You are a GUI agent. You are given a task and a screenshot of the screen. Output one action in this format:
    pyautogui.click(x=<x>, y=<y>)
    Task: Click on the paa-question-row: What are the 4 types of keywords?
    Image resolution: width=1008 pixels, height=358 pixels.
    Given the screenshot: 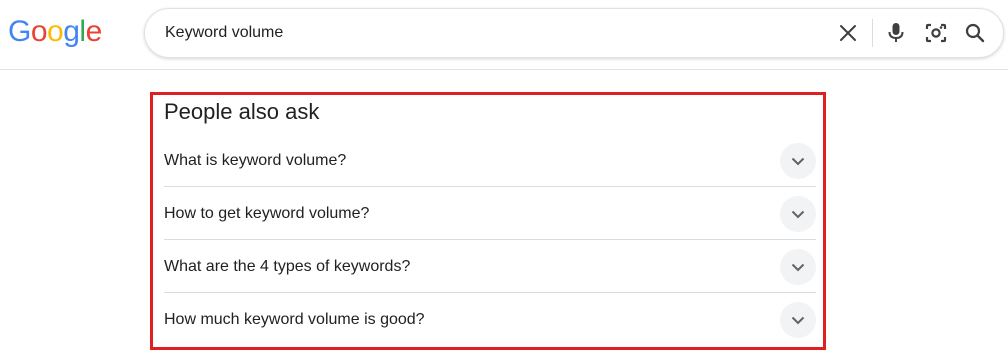 What is the action you would take?
    pyautogui.click(x=490, y=266)
    